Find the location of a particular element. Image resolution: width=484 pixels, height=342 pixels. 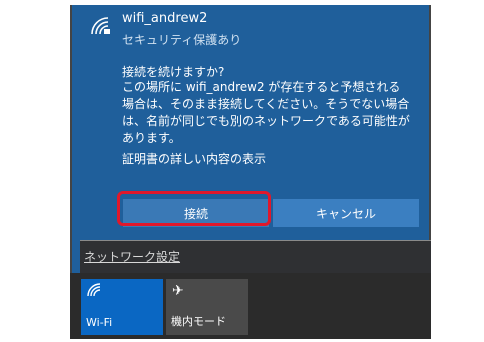

network-name: wifi_andrew2 is located at coordinates (165, 18).